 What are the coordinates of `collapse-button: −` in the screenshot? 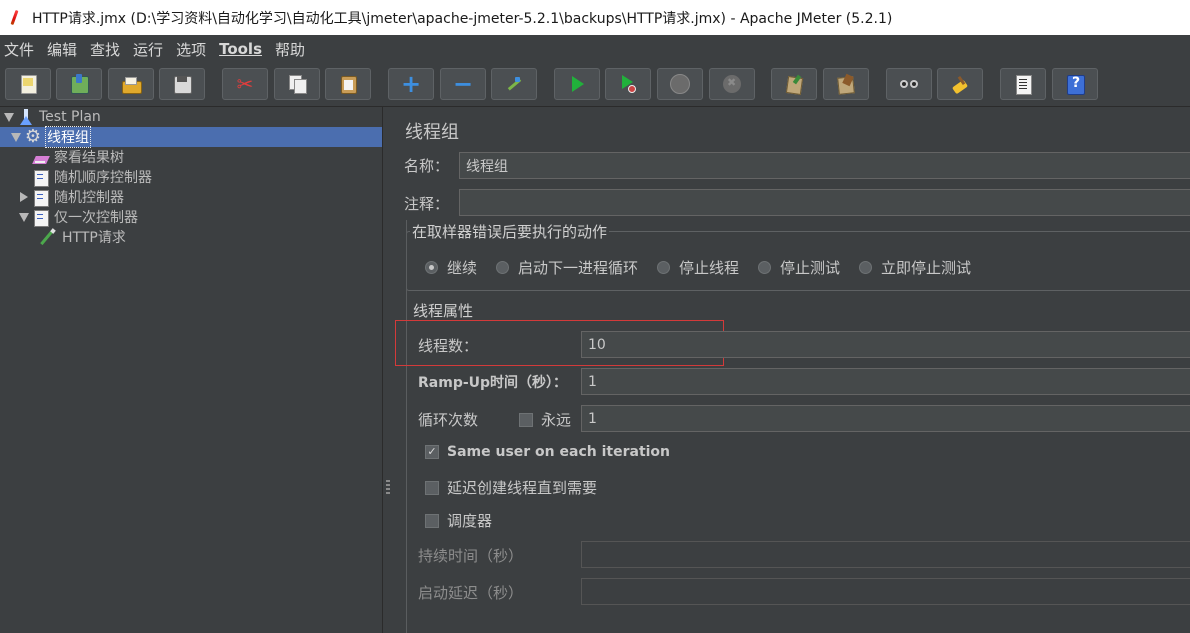 It's located at (463, 84).